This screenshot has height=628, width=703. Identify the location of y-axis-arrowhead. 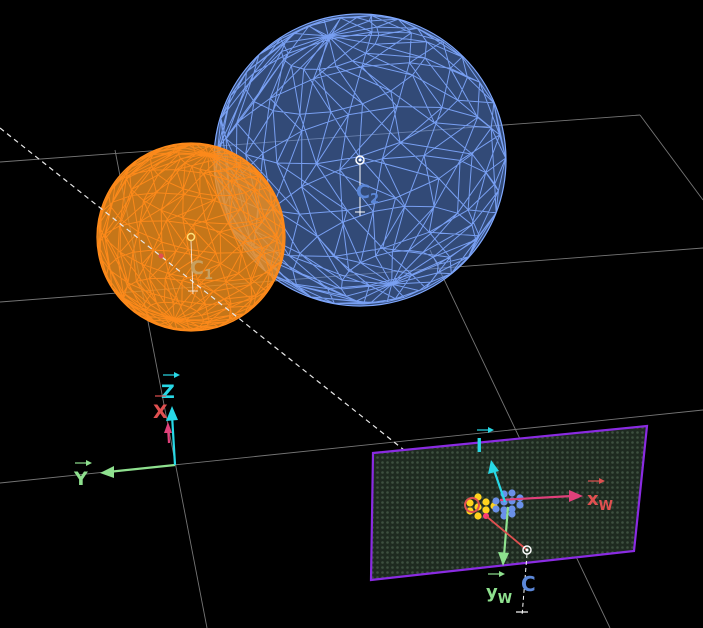
(107, 472).